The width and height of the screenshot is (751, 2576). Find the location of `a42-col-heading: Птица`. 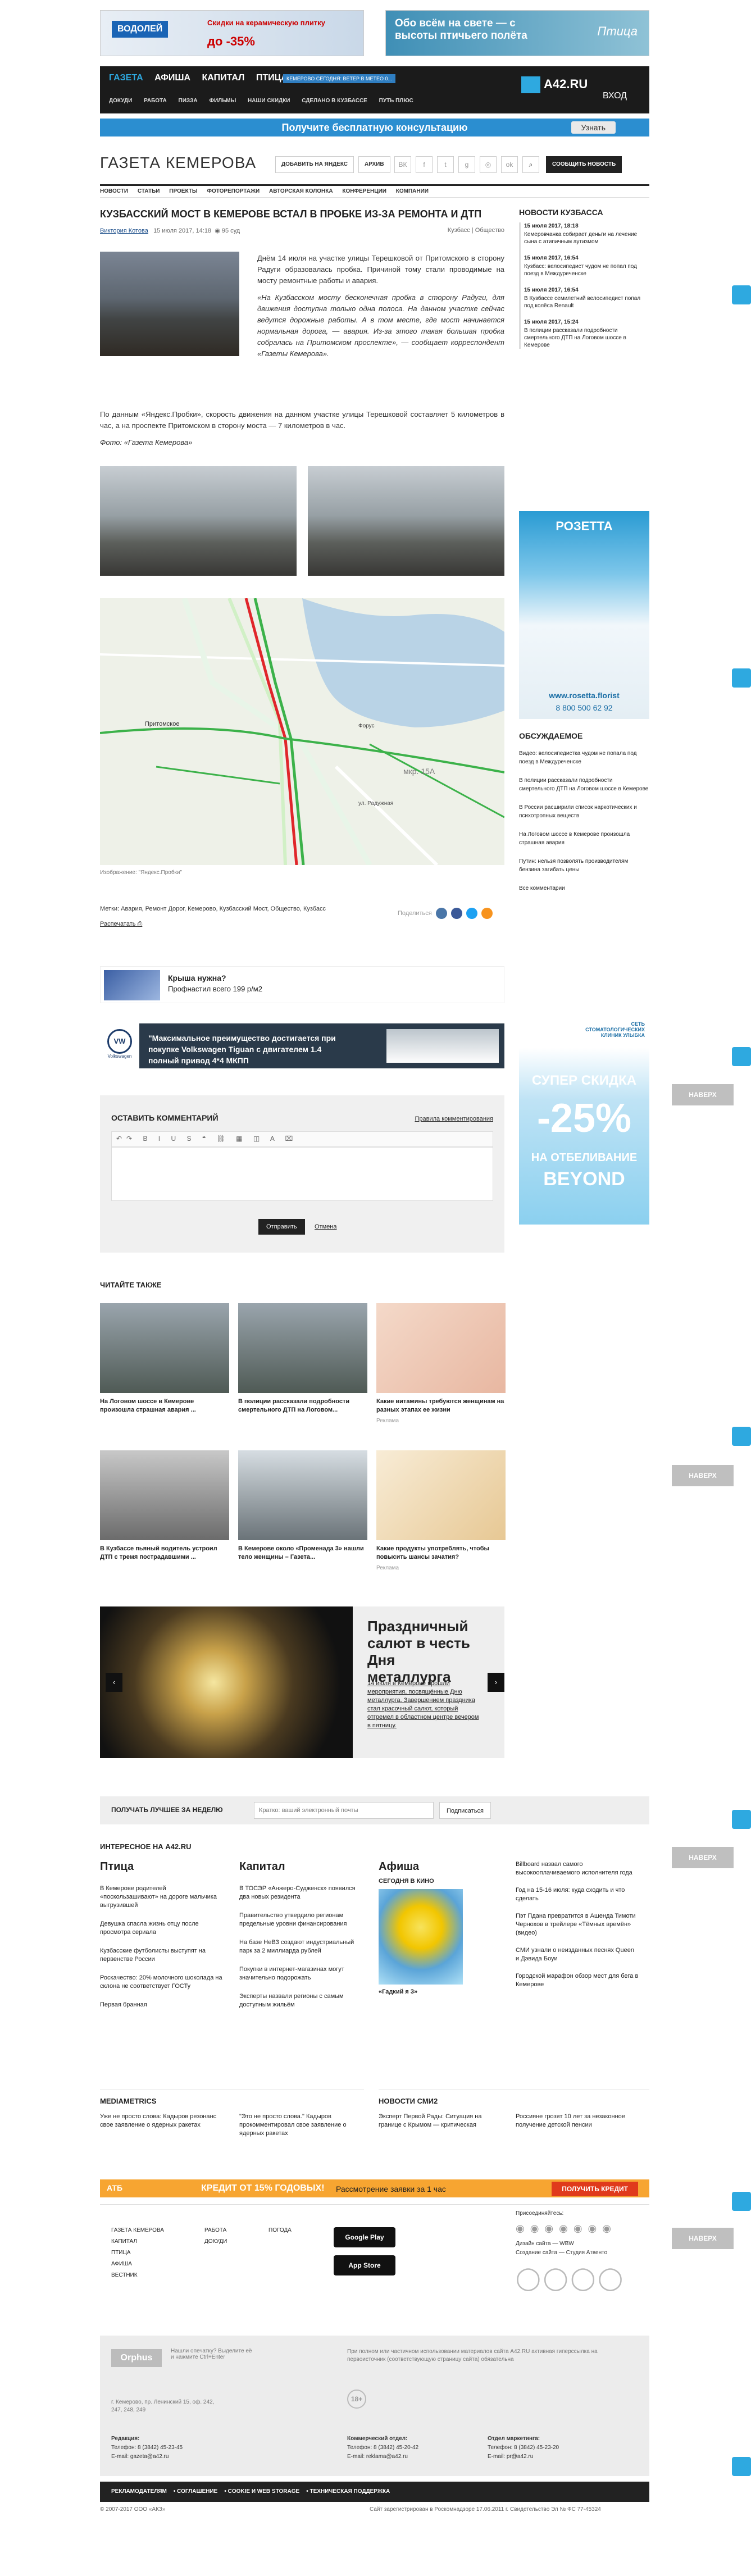

a42-col-heading: Птица is located at coordinates (162, 1866).